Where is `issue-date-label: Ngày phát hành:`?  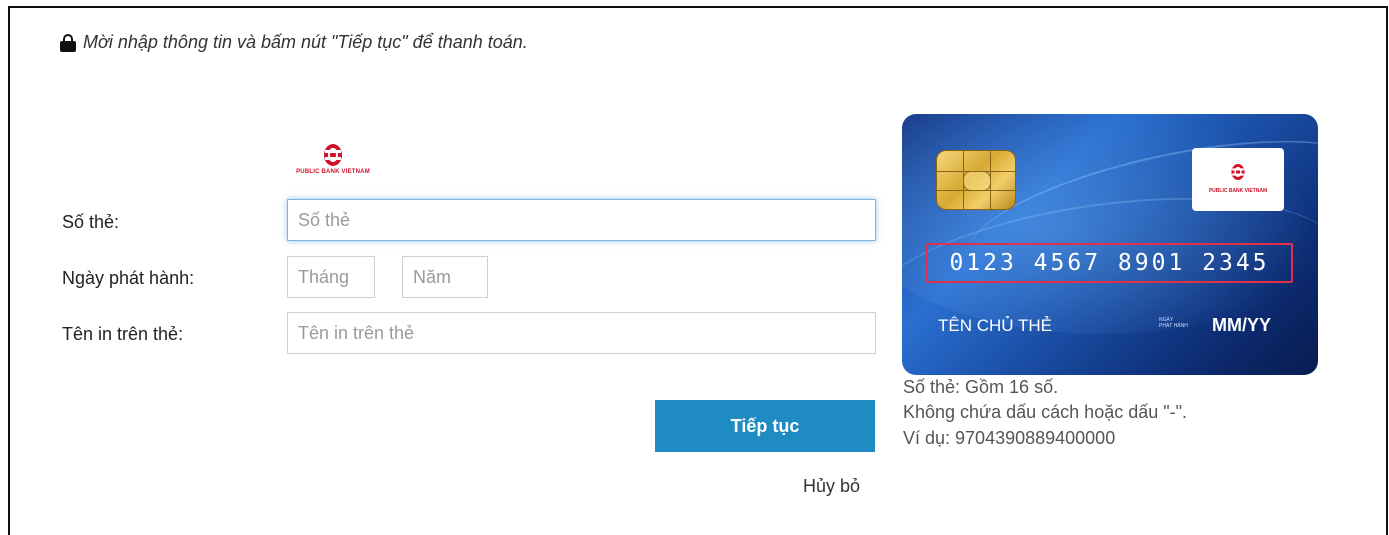
issue-date-label: Ngày phát hành: is located at coordinates (128, 278).